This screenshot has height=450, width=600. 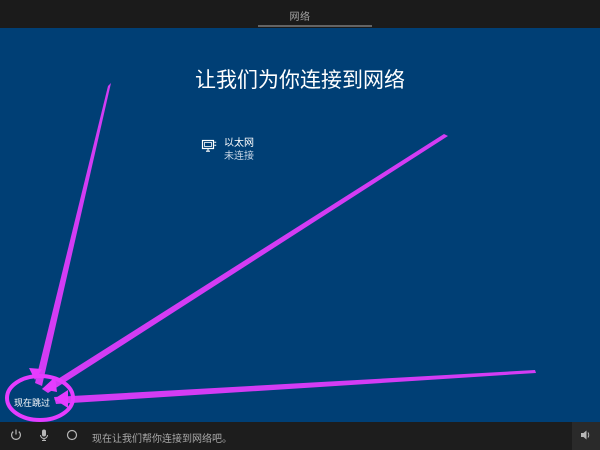 What do you see at coordinates (32, 402) in the screenshot?
I see `skip-now-link: 现在跳过` at bounding box center [32, 402].